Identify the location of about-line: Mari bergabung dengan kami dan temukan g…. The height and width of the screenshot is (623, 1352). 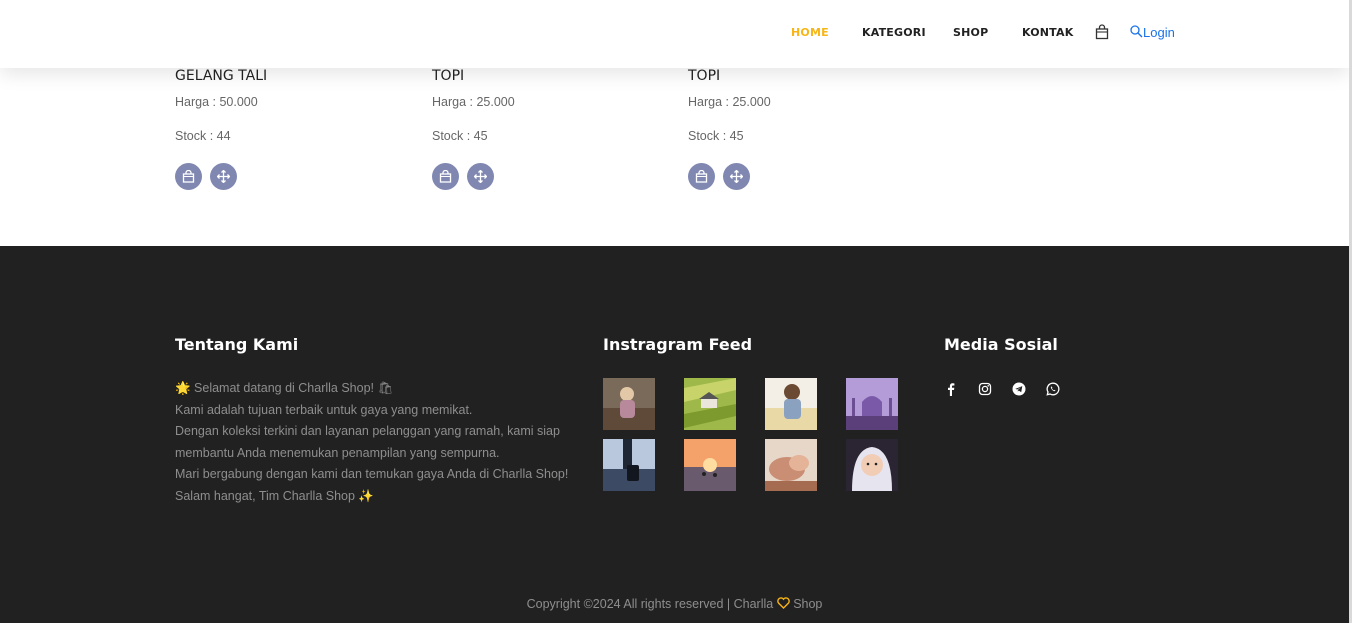
(372, 474).